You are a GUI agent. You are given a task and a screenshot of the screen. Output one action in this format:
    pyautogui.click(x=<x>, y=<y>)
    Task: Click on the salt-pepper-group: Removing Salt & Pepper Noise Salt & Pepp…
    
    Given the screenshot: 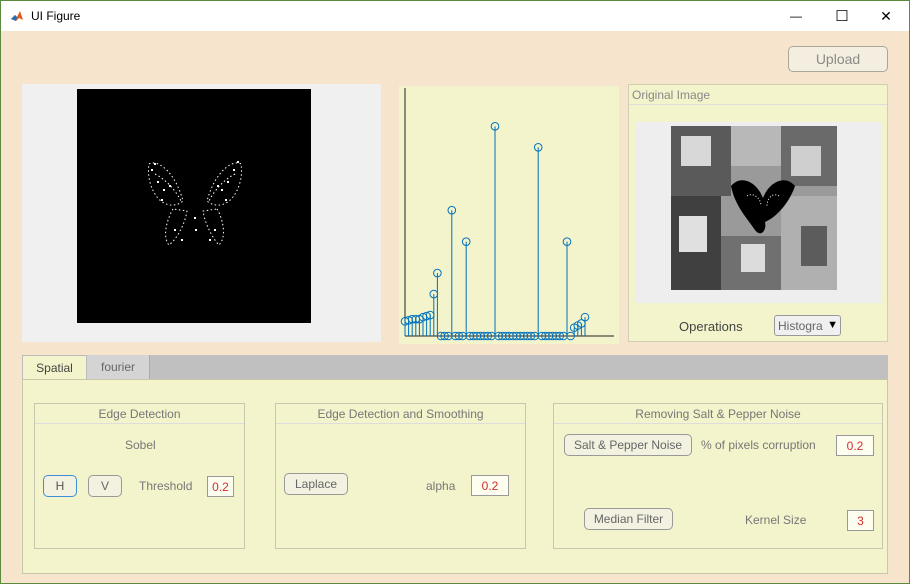 What is the action you would take?
    pyautogui.click(x=718, y=476)
    